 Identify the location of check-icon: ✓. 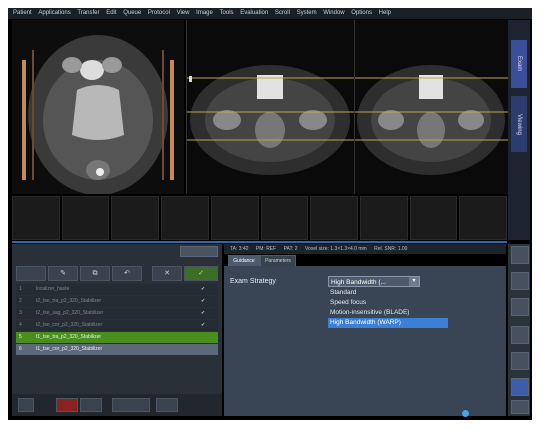
(201, 273).